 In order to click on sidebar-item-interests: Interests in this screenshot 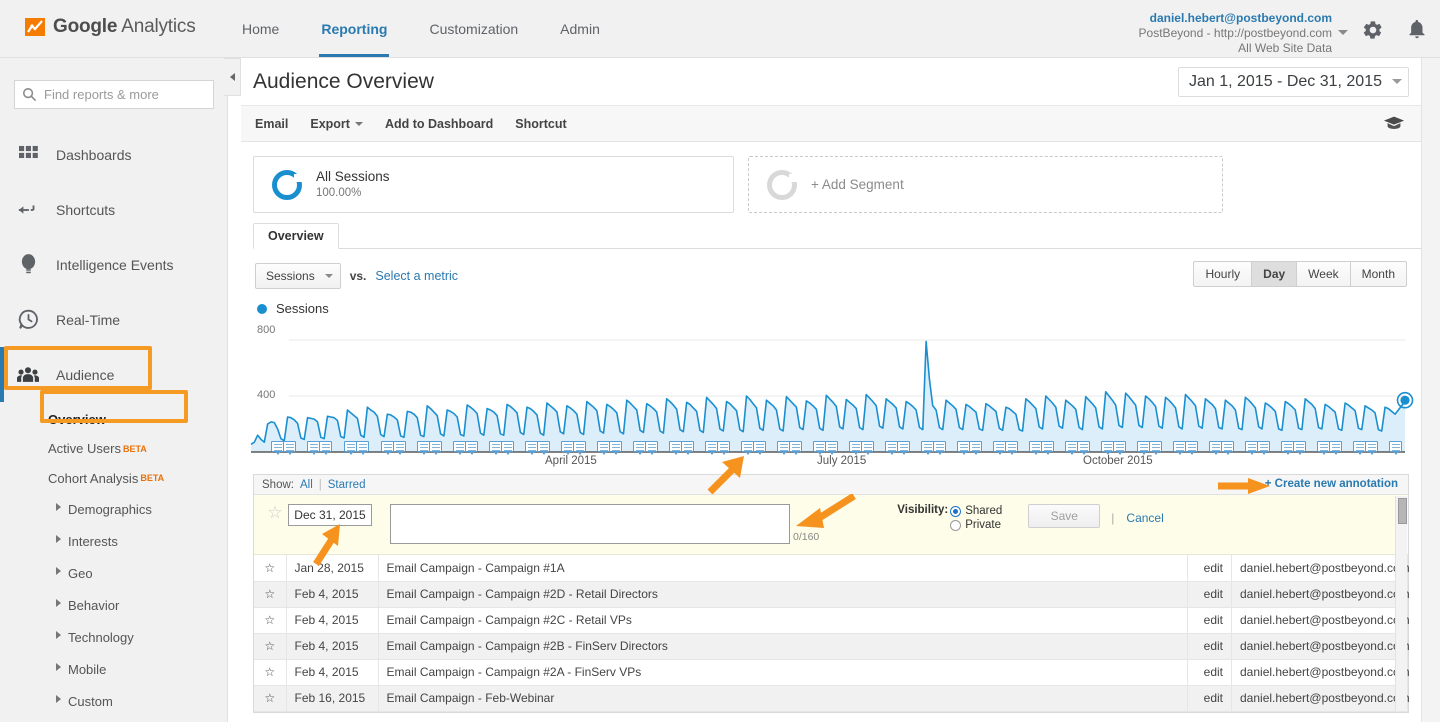, I will do `click(113, 541)`.